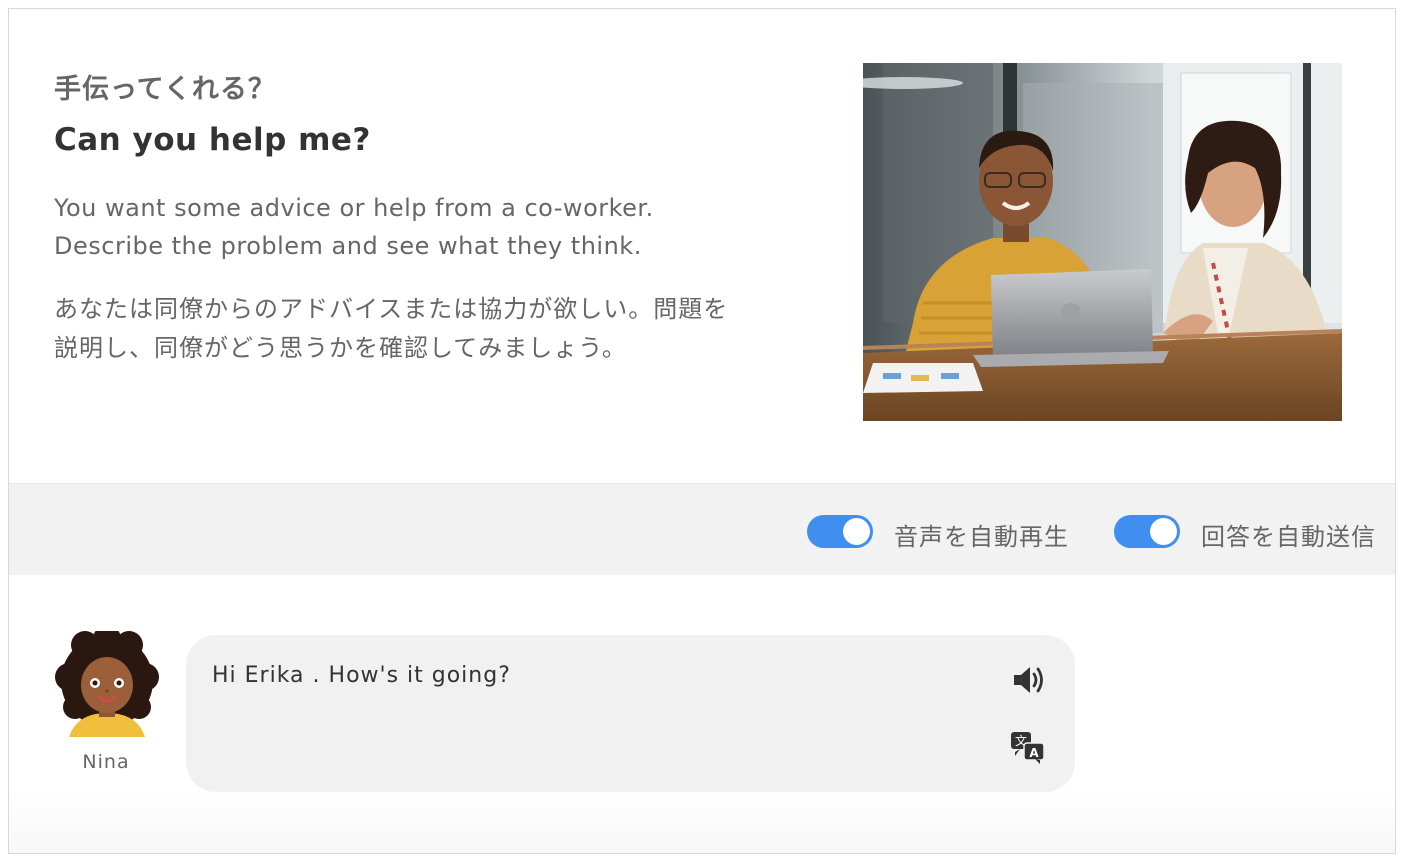 The width and height of the screenshot is (1408, 864). I want to click on auto-submit-label: 回答を自動送信, so click(1288, 537).